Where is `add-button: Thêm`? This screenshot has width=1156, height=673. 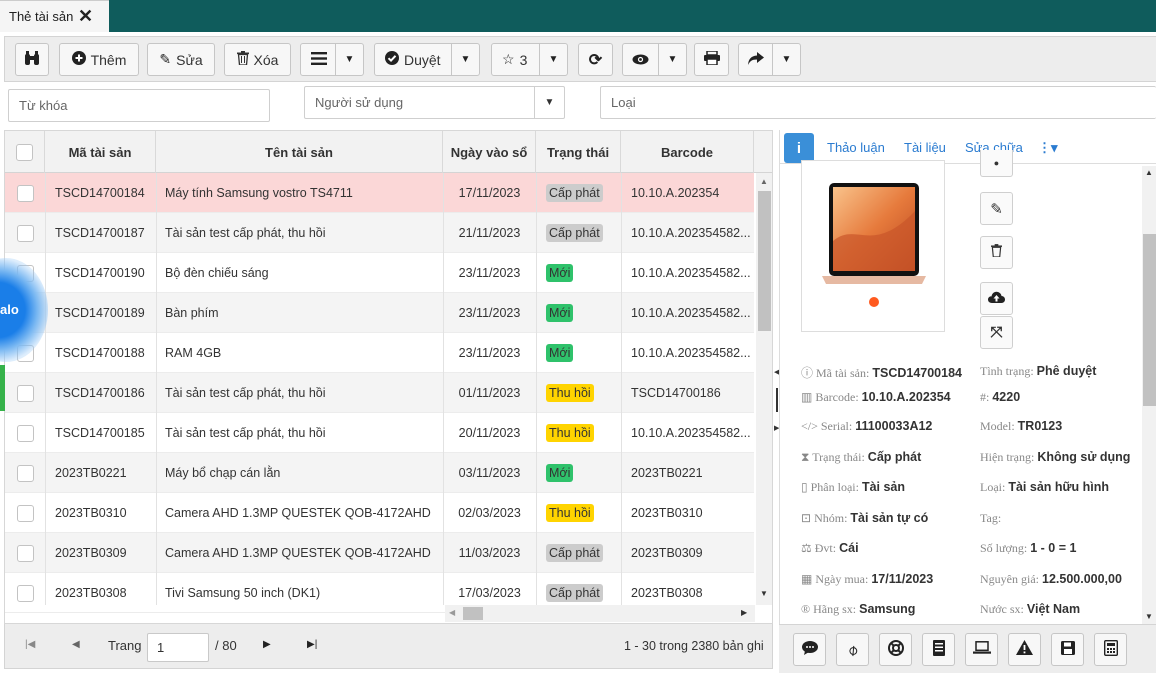 add-button: Thêm is located at coordinates (99, 59).